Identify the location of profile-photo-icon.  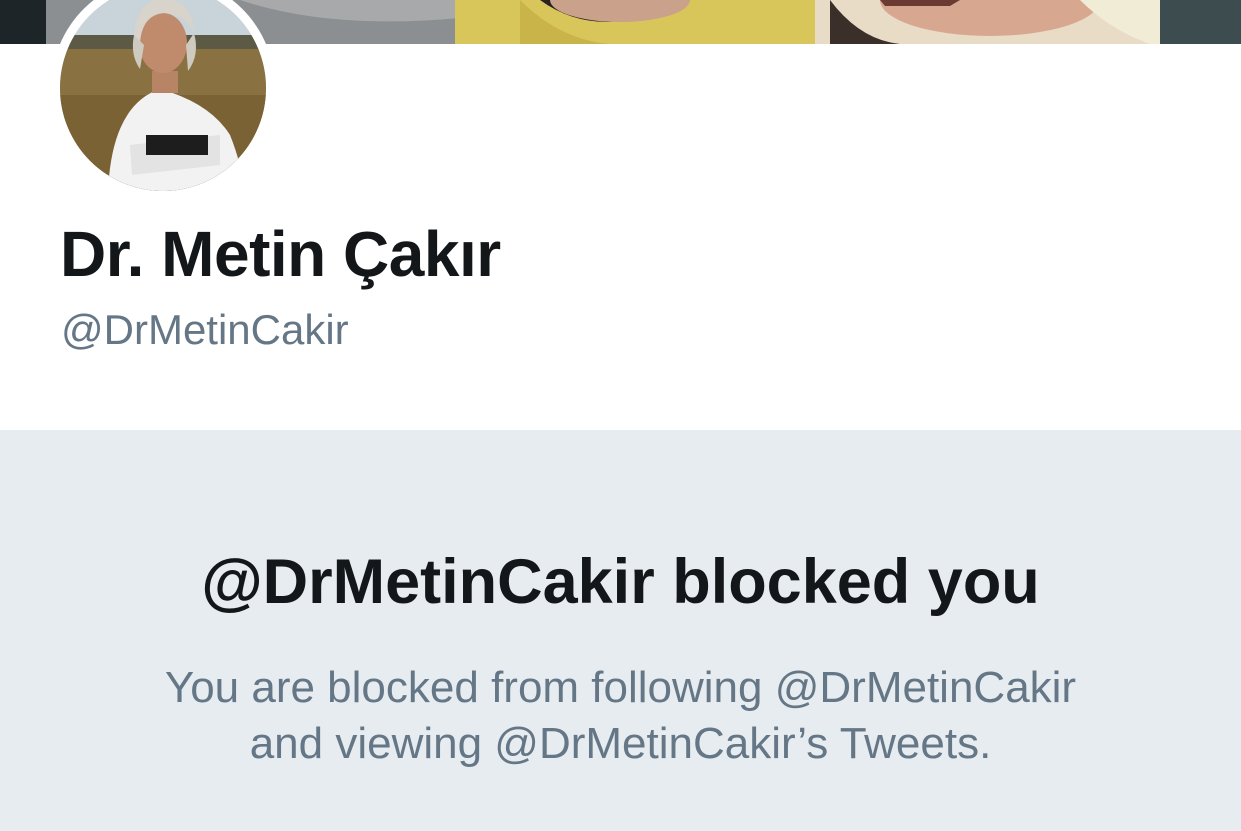
(163, 95).